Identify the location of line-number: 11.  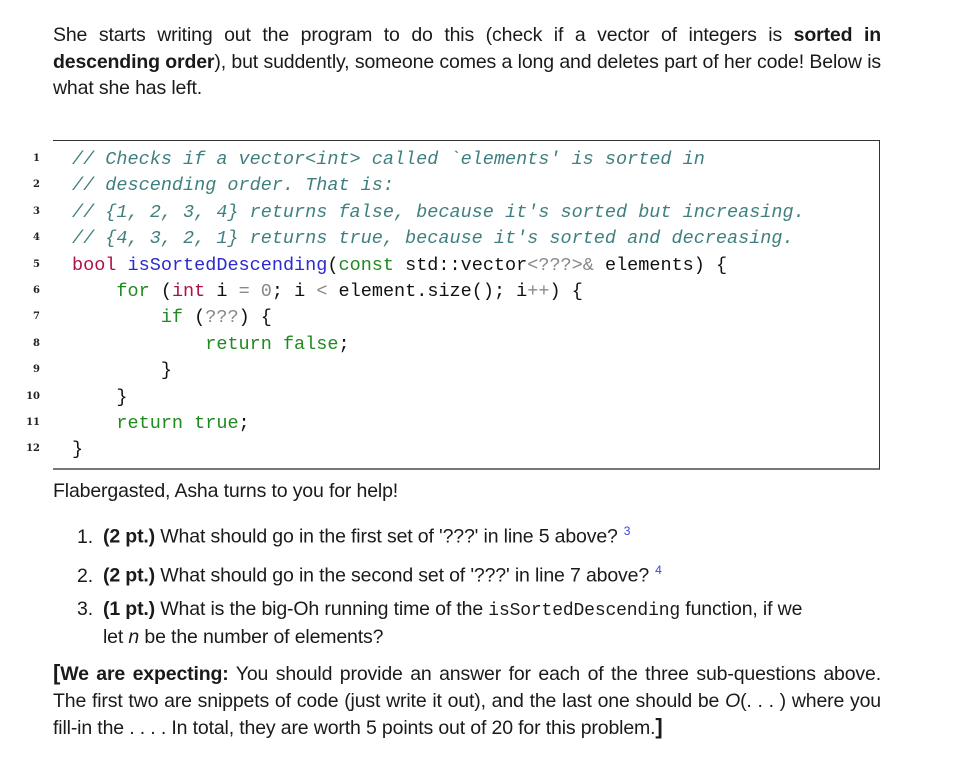
(33, 422).